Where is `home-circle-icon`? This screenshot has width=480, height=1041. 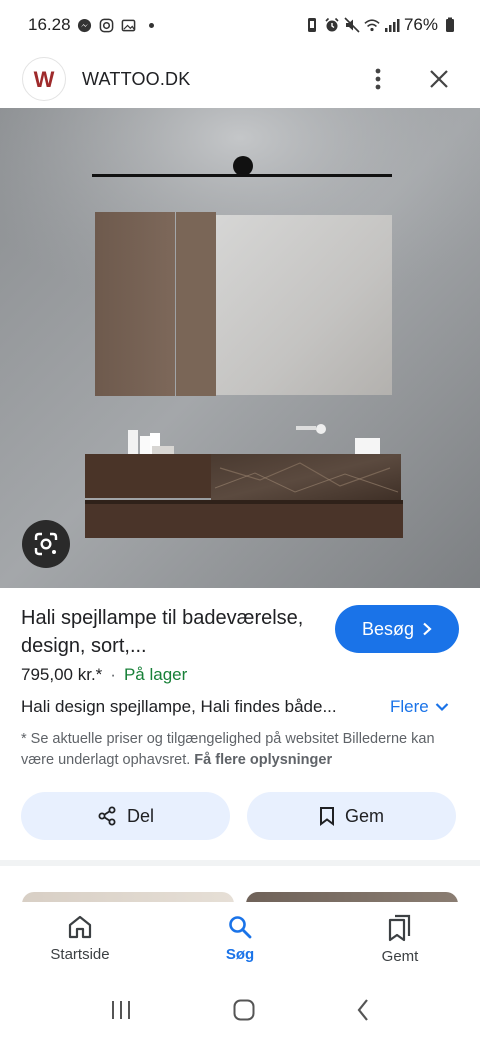 home-circle-icon is located at coordinates (244, 1010).